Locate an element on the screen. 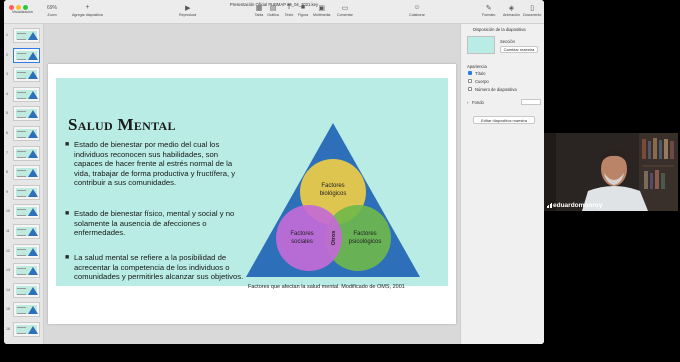  body-checkbox is located at coordinates (470, 81).